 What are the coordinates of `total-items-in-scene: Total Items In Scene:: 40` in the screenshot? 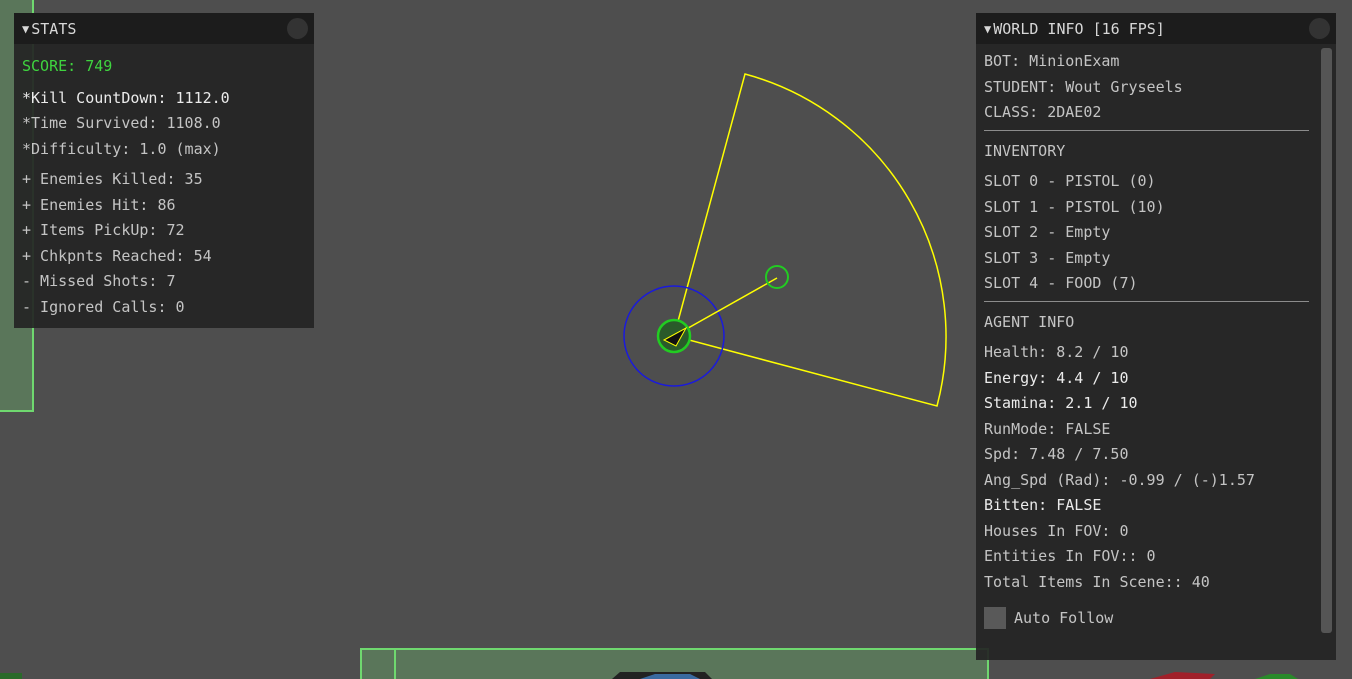 It's located at (1097, 581).